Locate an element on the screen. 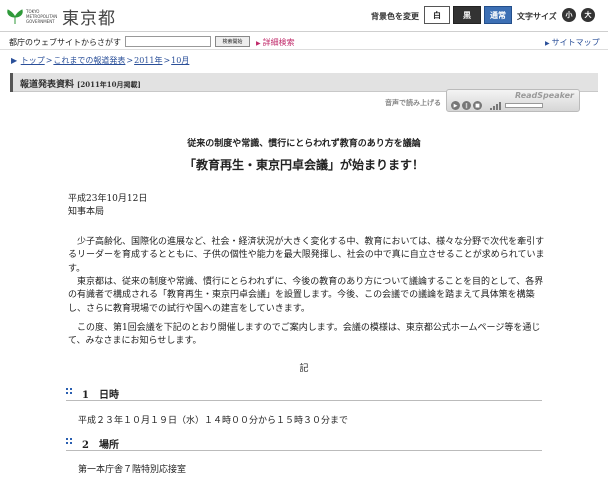 Image resolution: width=608 pixels, height=480 pixels. volume-icon is located at coordinates (496, 105).